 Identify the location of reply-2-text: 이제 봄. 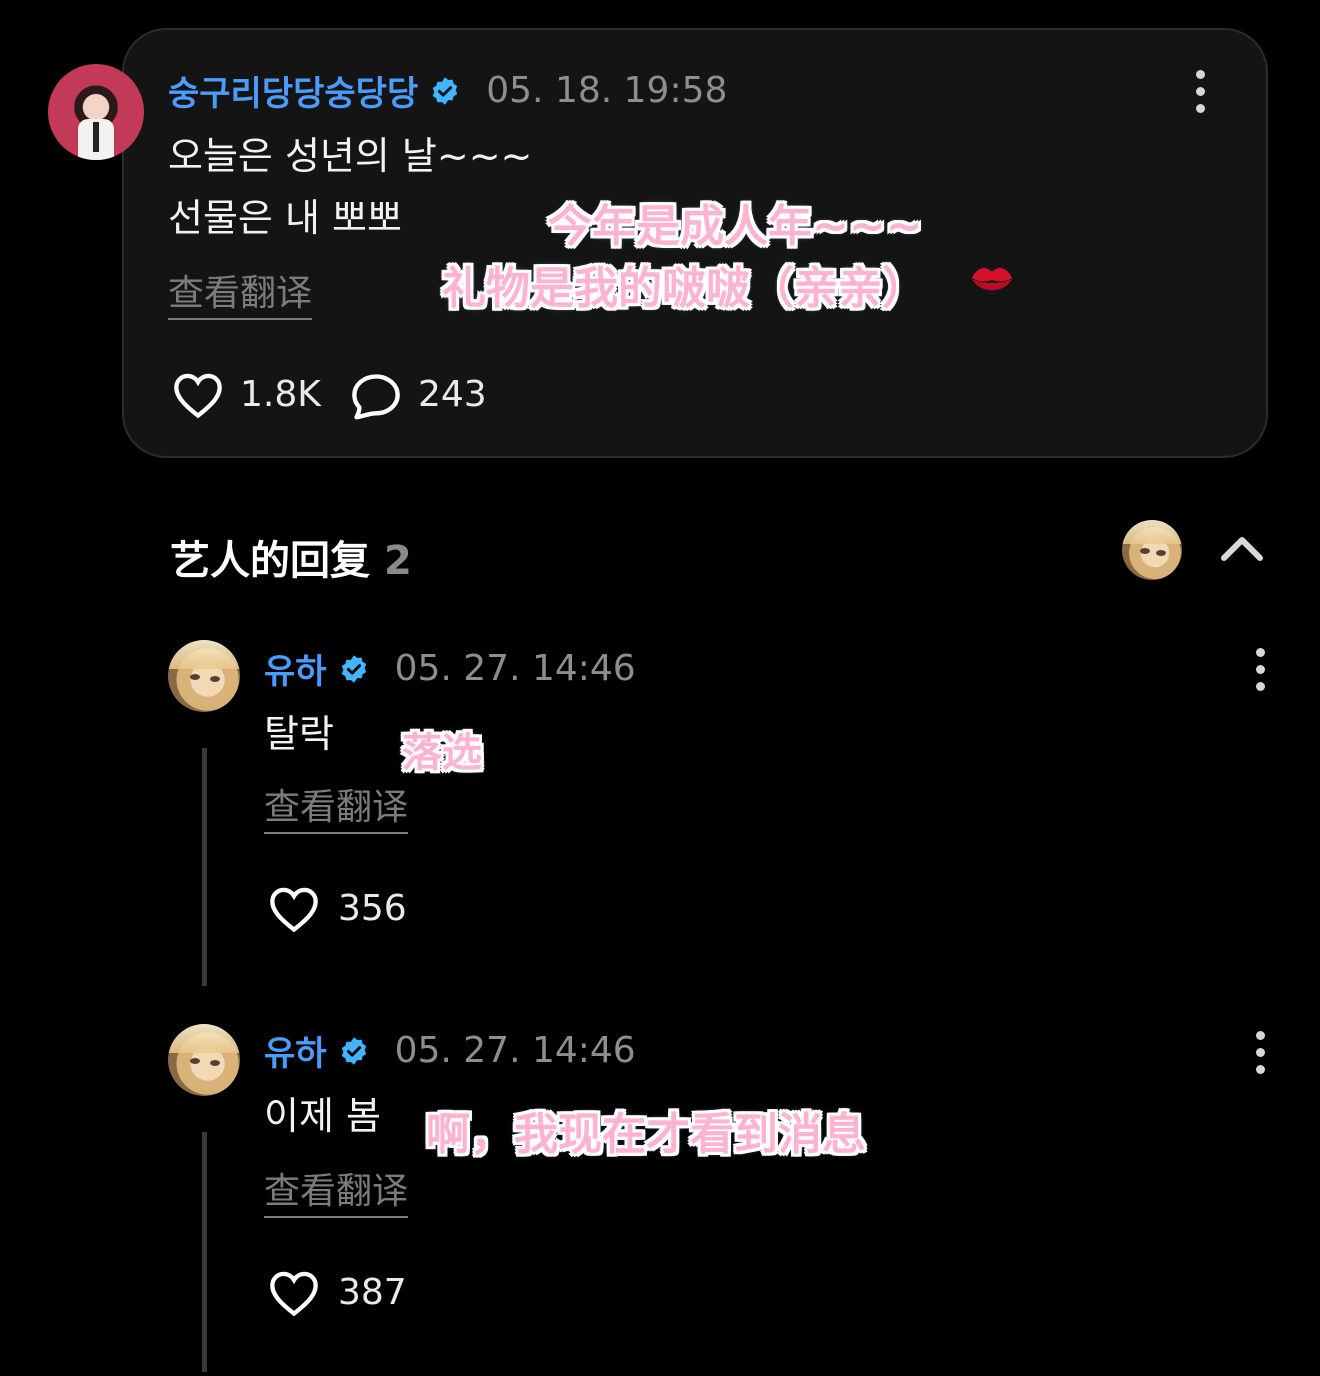
(322, 1116).